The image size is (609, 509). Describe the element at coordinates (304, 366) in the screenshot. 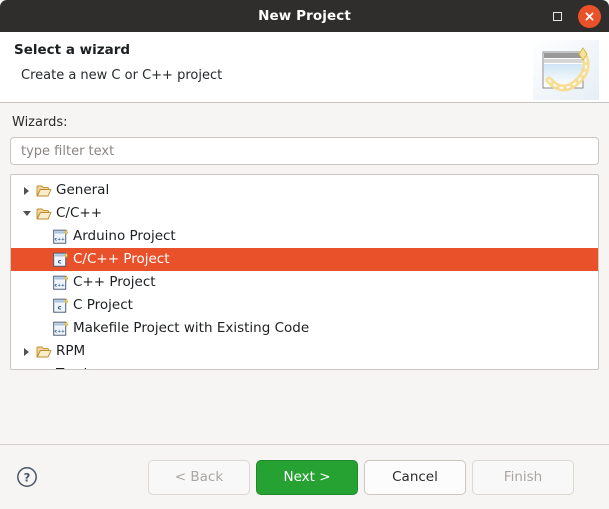

I see `tree-item-tracing: Tracing` at that location.